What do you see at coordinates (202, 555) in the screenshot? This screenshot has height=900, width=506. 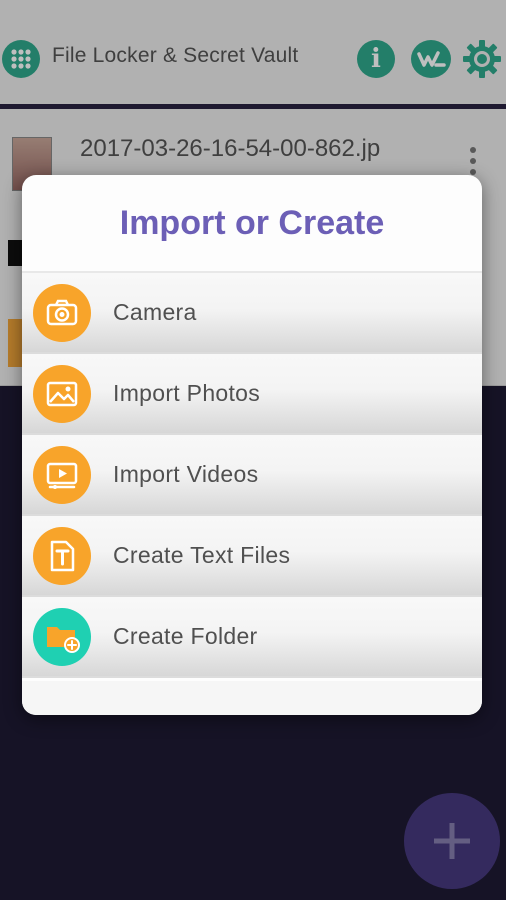 I see `menu-item-label: Create Text Files` at bounding box center [202, 555].